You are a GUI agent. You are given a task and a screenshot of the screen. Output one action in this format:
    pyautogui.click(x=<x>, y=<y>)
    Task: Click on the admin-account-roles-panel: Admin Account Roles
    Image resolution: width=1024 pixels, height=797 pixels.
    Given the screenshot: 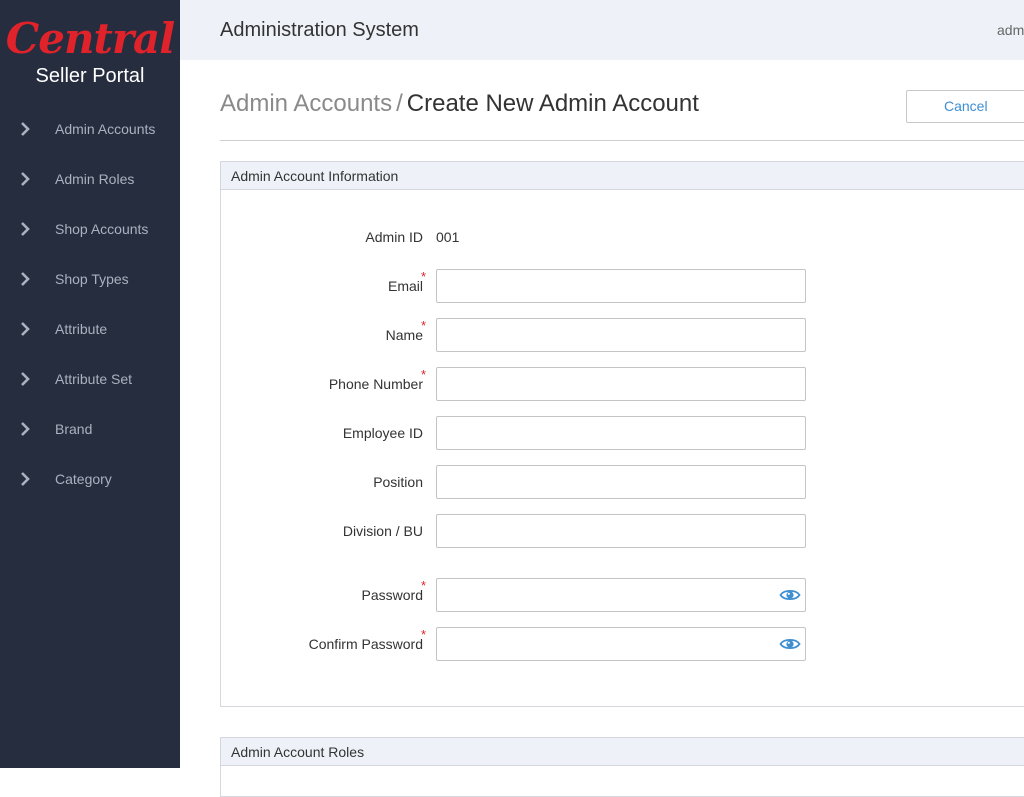 What is the action you would take?
    pyautogui.click(x=622, y=767)
    